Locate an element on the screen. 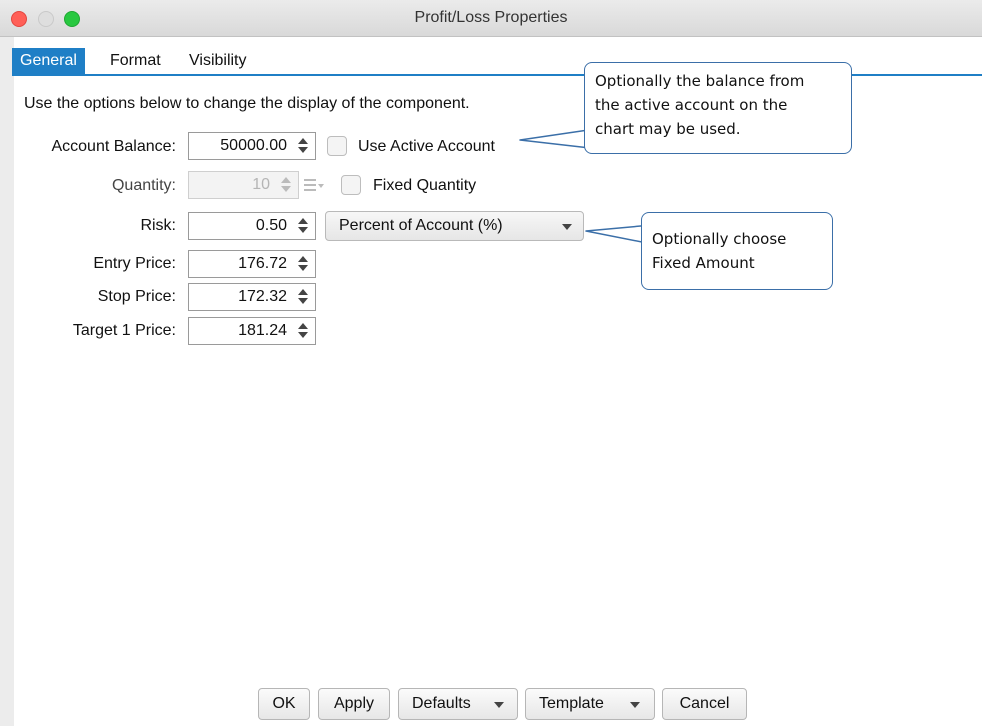  risk-value: 0.50 is located at coordinates (271, 225).